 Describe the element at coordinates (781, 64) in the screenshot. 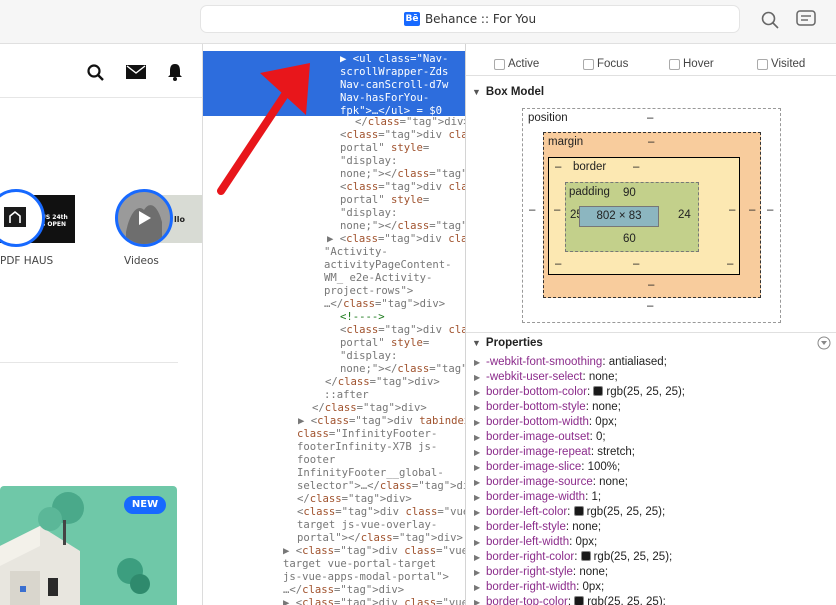

I see `state-visited-checkbox: Visited` at that location.